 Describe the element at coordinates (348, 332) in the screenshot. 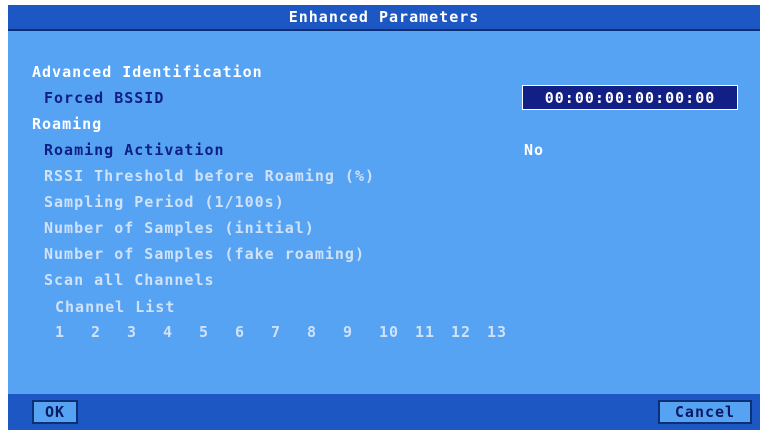

I see `channel-item: 9` at that location.